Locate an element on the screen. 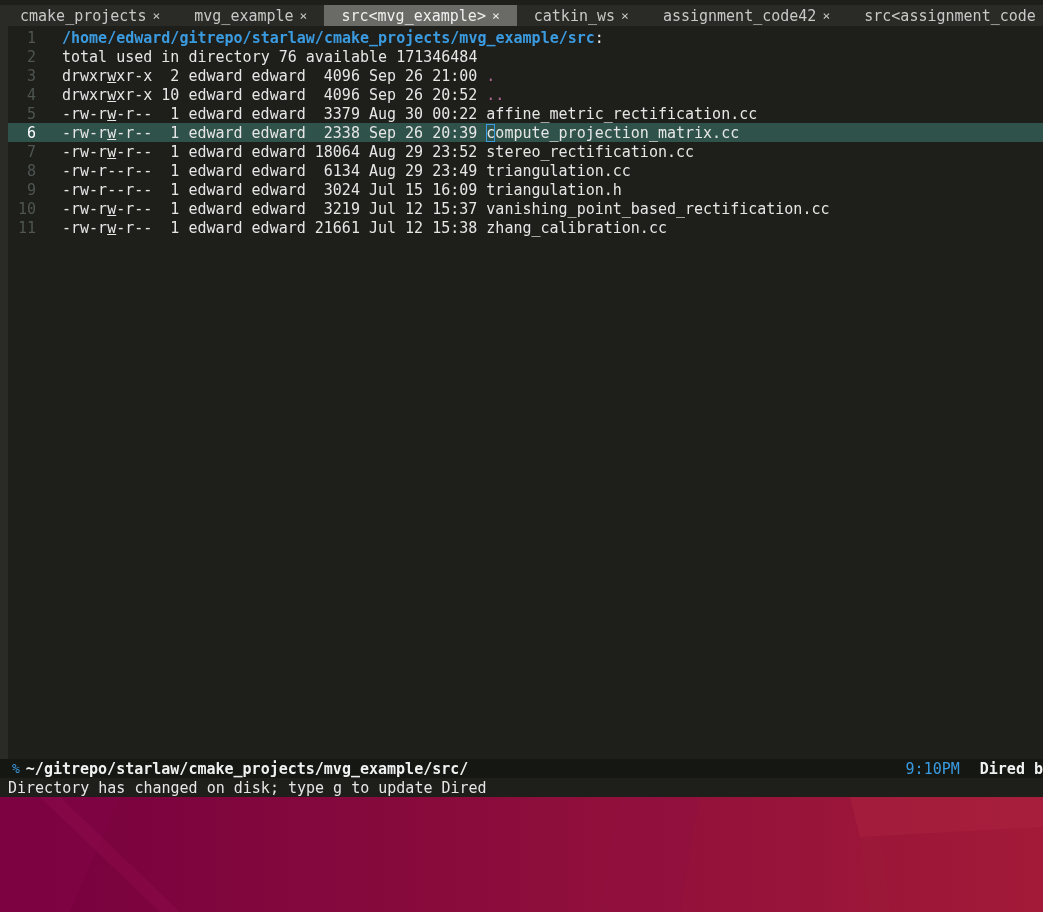 The height and width of the screenshot is (912, 1043). modified-indicator: % is located at coordinates (16, 768).